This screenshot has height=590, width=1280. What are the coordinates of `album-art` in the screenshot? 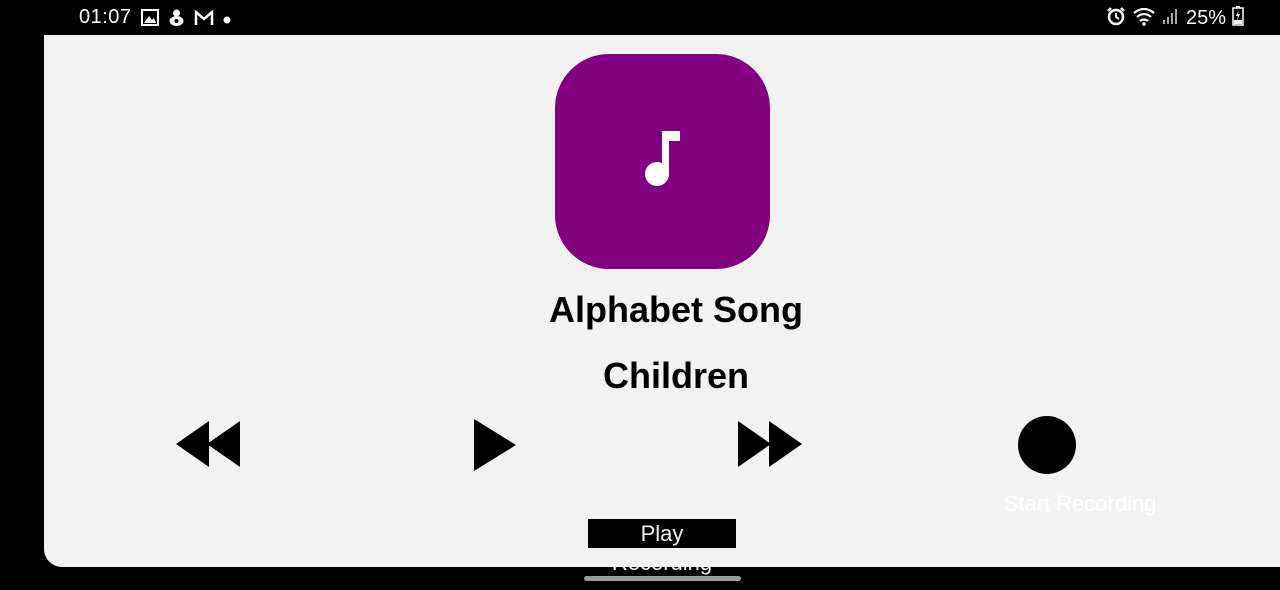 It's located at (662, 161).